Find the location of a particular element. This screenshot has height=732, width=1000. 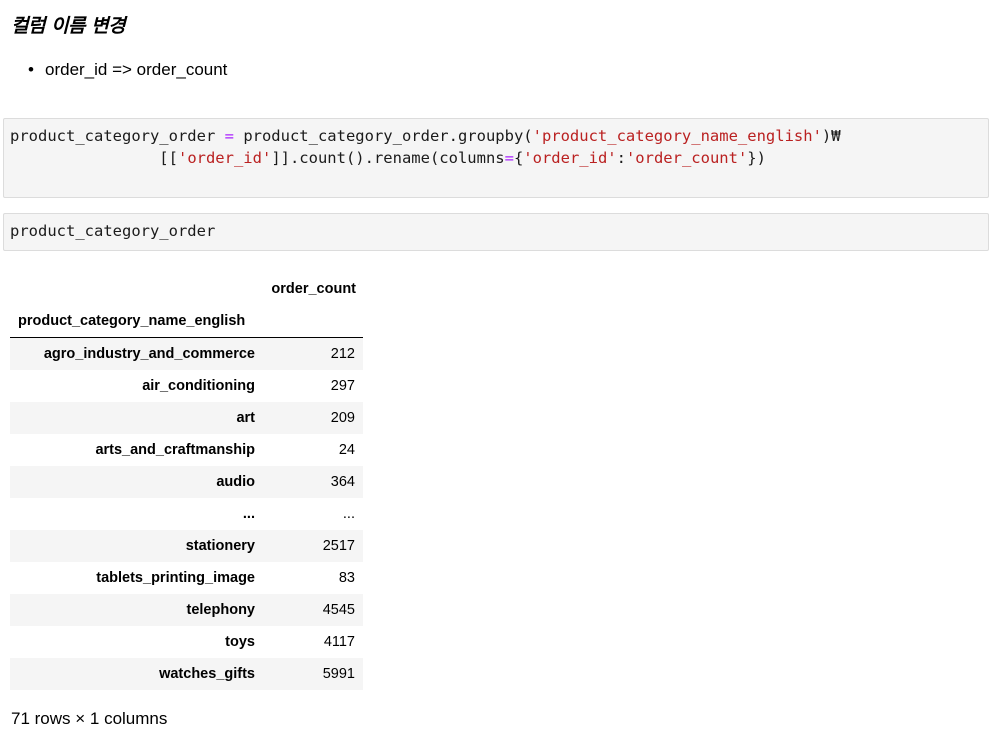

dataframe-index-name: product_category_name_english is located at coordinates (136, 321).